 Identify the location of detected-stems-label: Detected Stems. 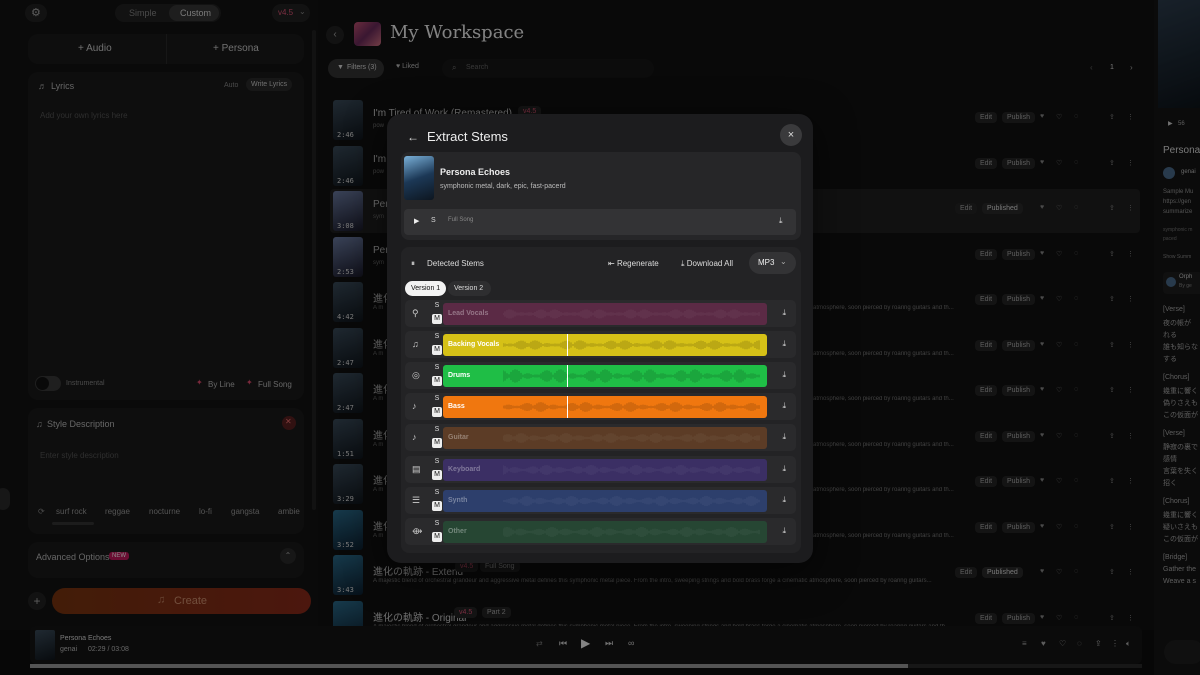
(455, 263).